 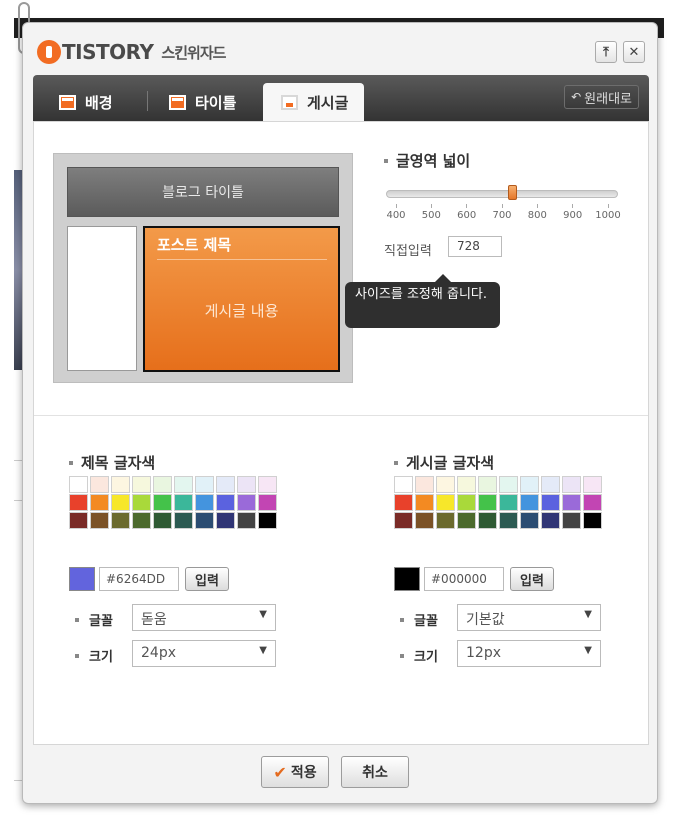 What do you see at coordinates (202, 102) in the screenshot?
I see `tab-title: 타이틀` at bounding box center [202, 102].